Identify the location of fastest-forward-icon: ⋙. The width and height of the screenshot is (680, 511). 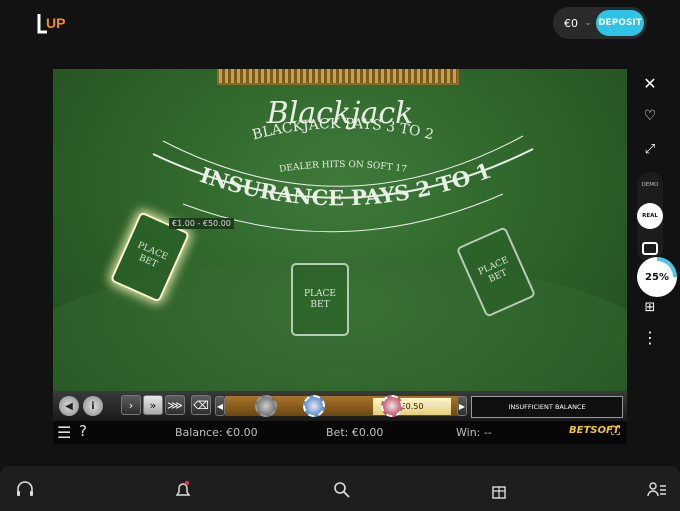
(175, 405).